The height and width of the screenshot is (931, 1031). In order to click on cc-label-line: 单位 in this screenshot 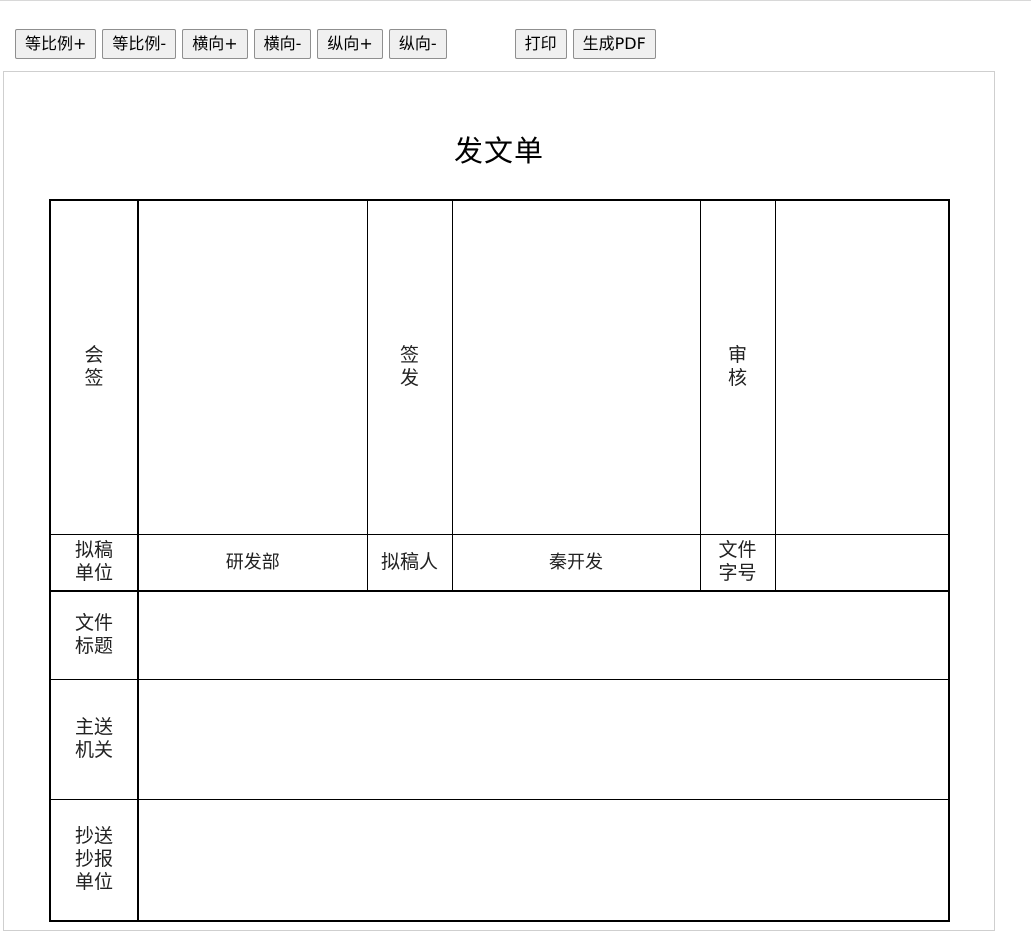, I will do `click(93, 882)`.